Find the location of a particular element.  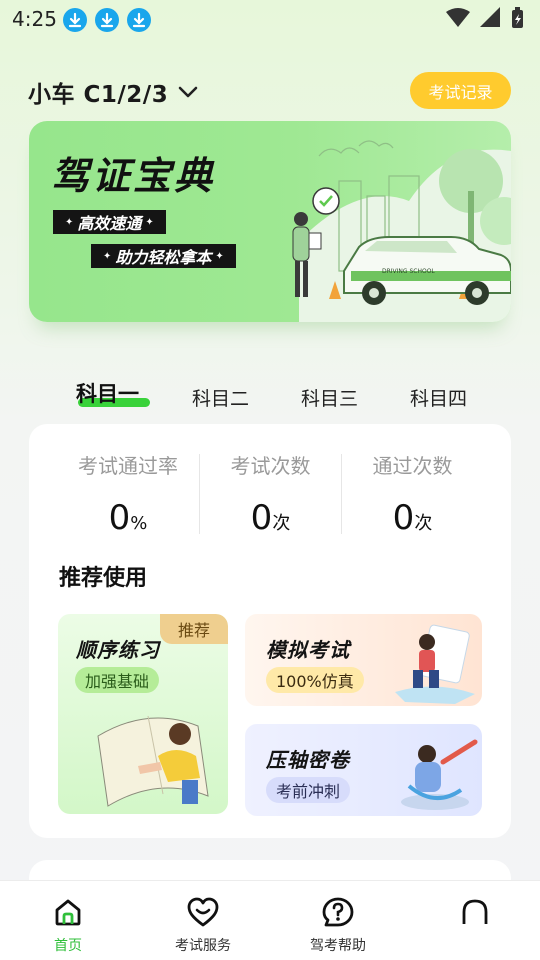

driving-test-illustration: DRIVING SCHOOL is located at coordinates (401, 231).